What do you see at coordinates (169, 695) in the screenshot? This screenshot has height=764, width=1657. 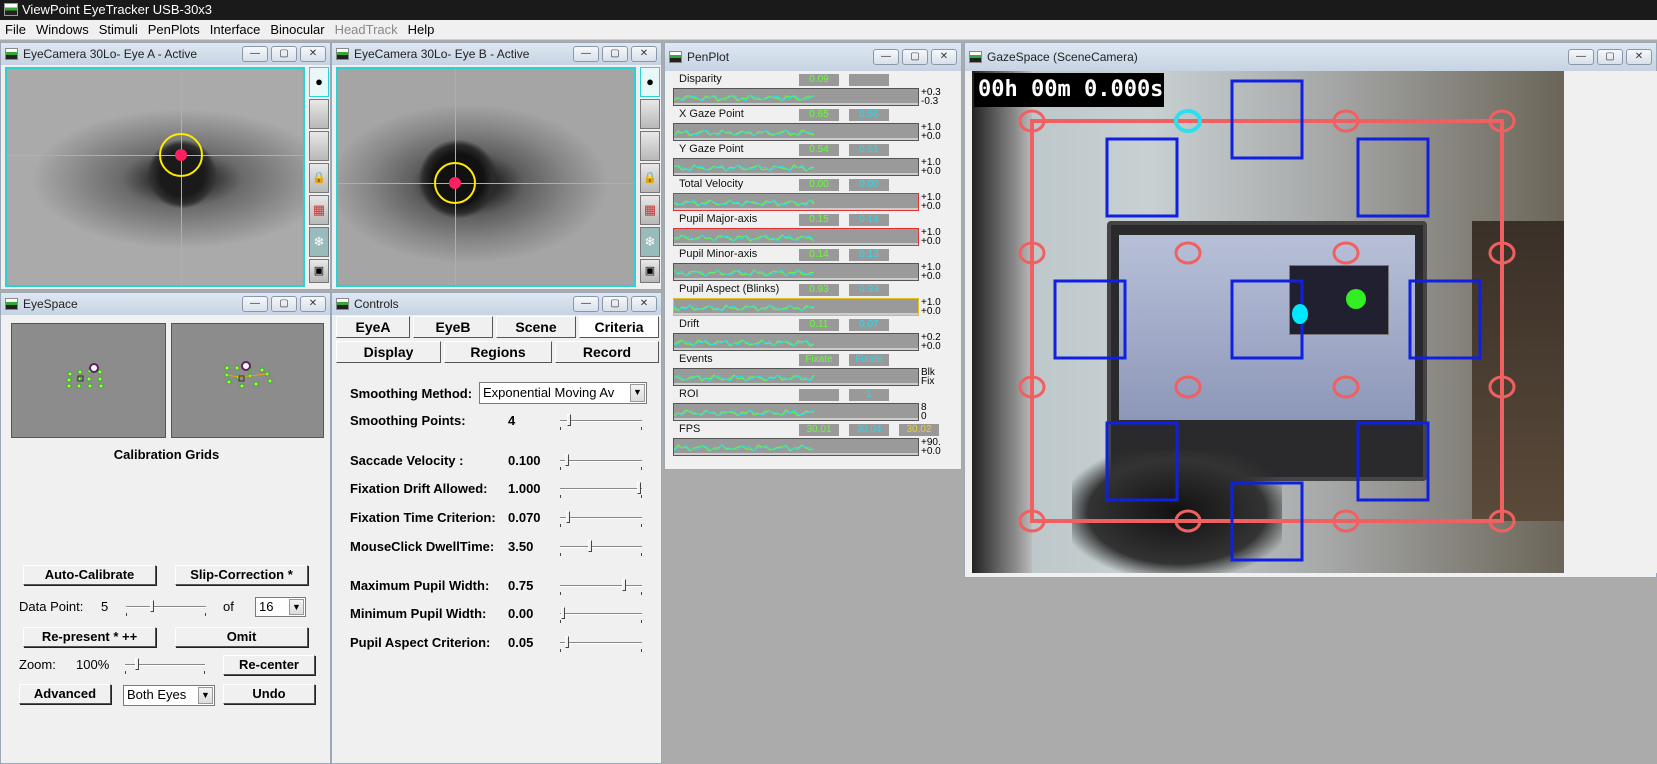 I see `eyes-select: Both Eyes ▼` at bounding box center [169, 695].